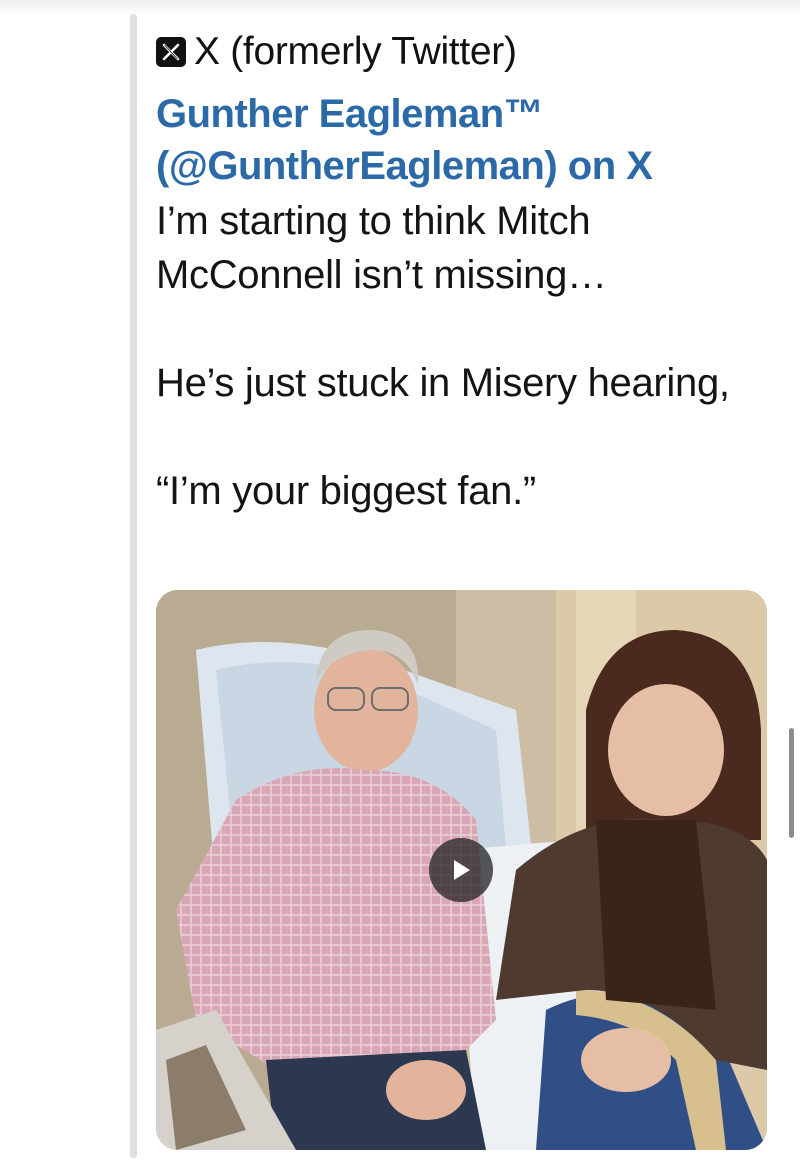  I want to click on play-button, so click(461, 870).